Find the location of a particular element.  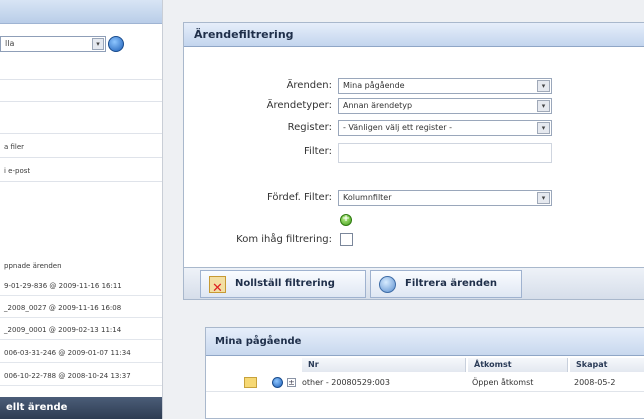

row-remember: Kom ihåg filtrering: is located at coordinates (414, 241).